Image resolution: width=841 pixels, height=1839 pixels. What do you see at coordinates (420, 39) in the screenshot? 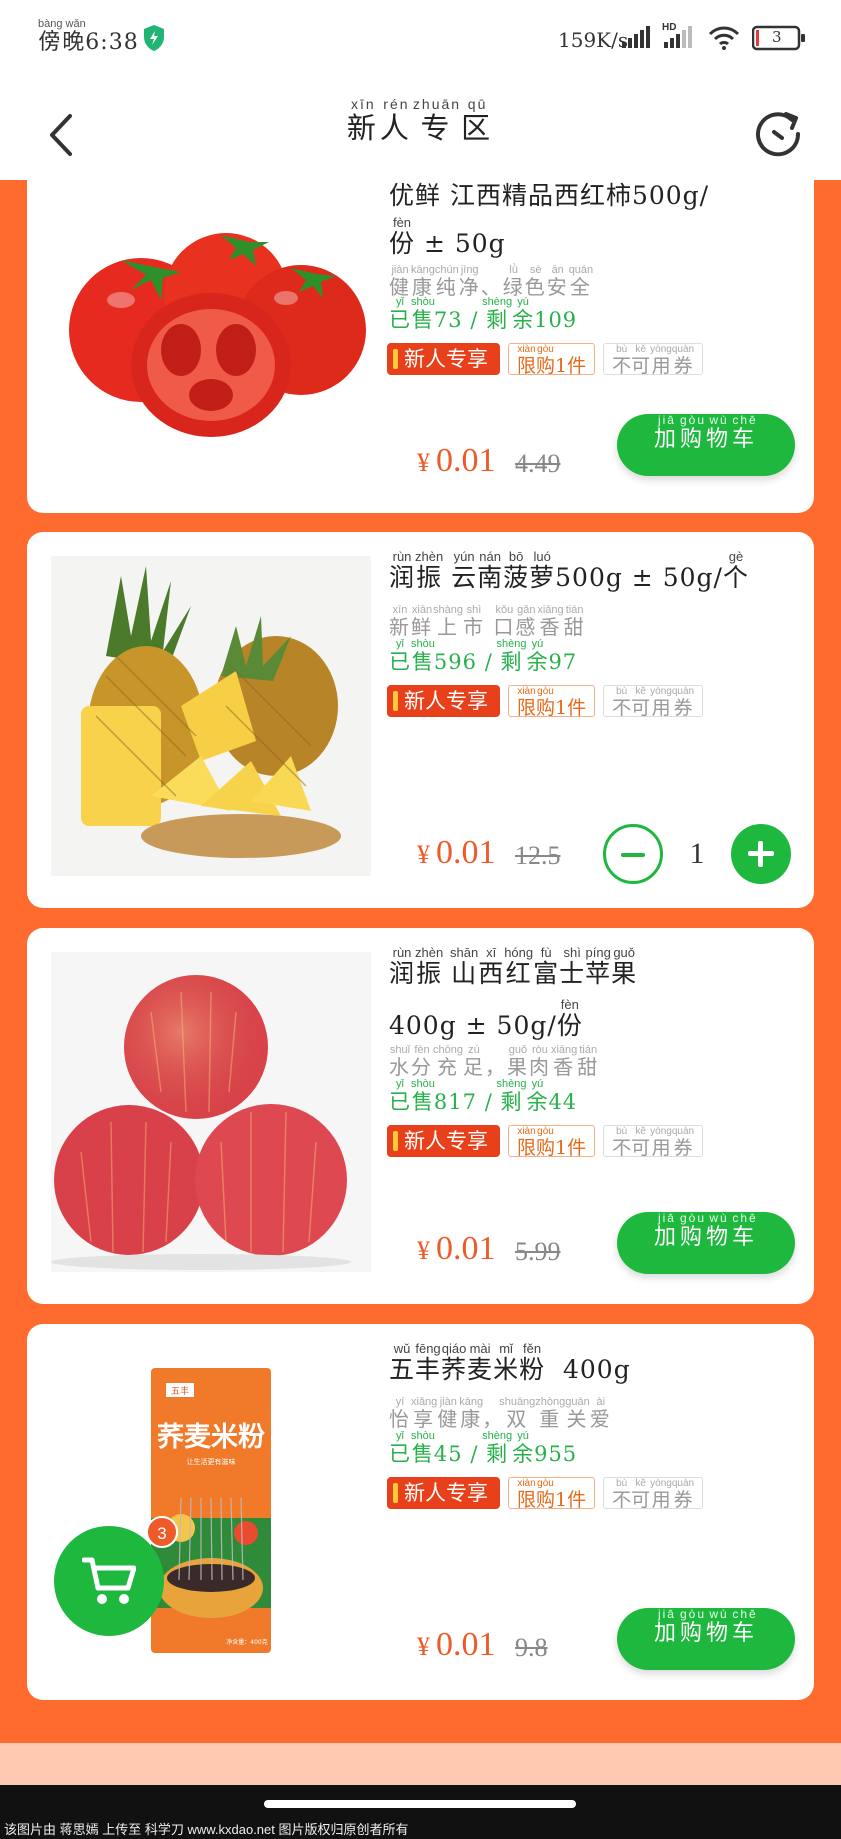
I see `status-bar: 傍晚bàng wǎn6:38 159K/s HD 3` at bounding box center [420, 39].